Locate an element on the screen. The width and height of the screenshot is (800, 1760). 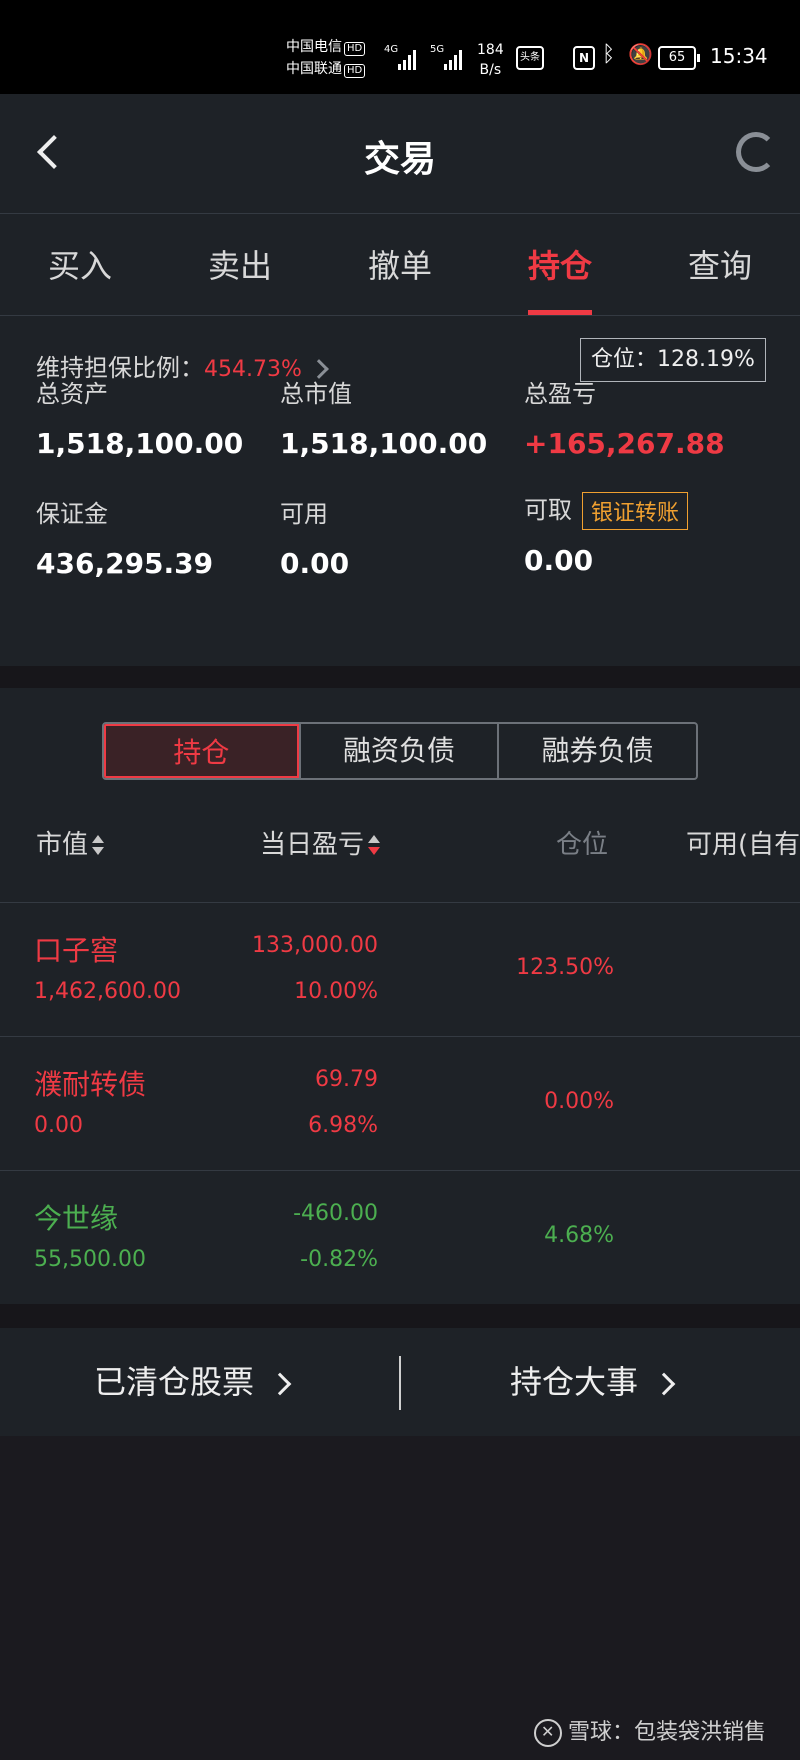
stock-name: 今世缘 is located at coordinates (76, 1218).